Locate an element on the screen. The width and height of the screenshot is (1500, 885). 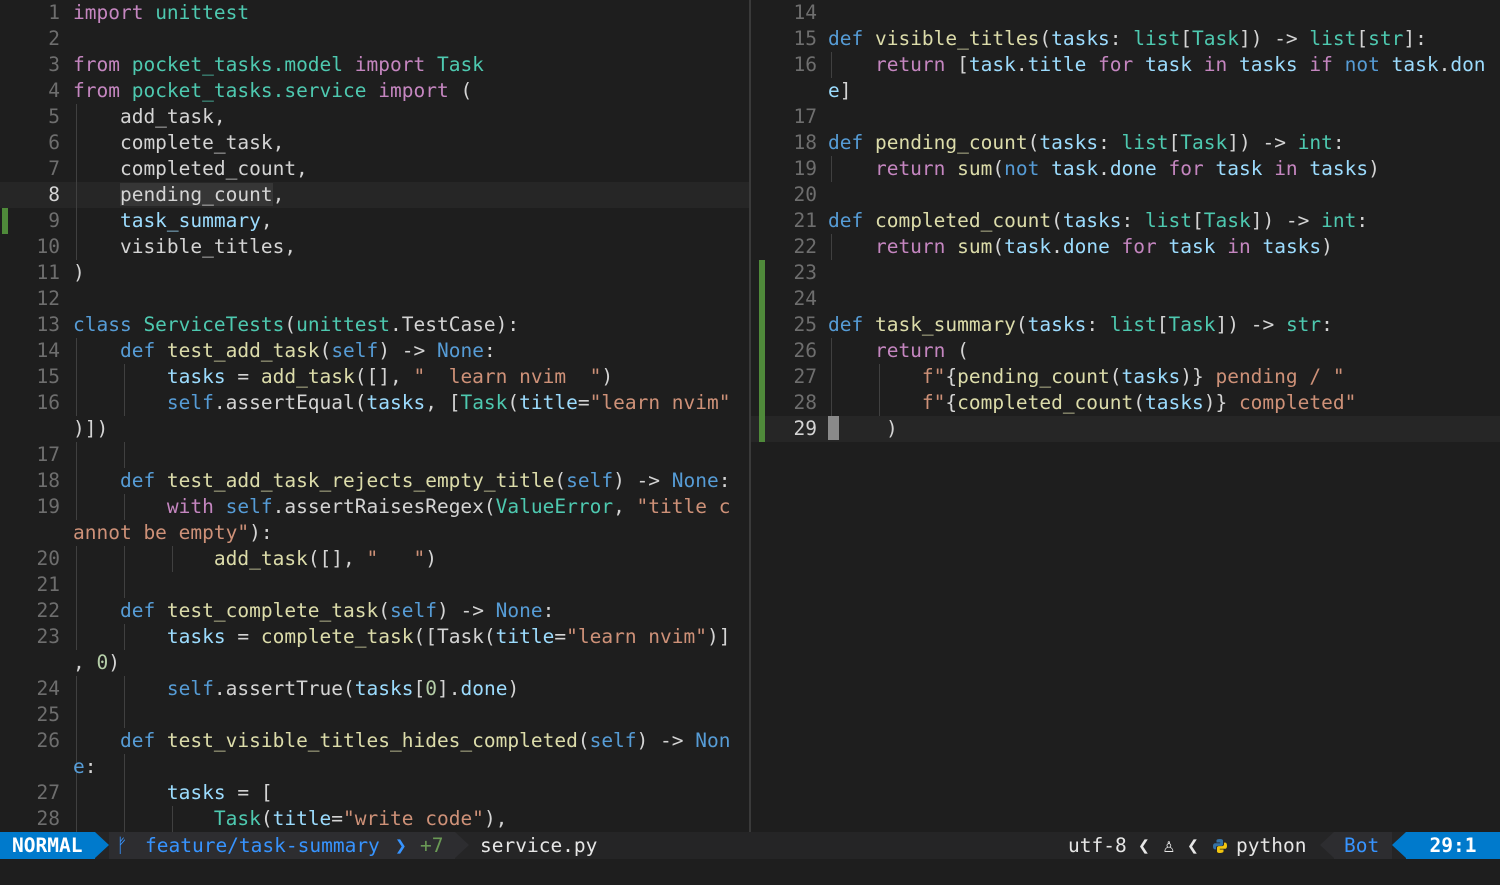
code-line: 20 is located at coordinates (1125, 195).